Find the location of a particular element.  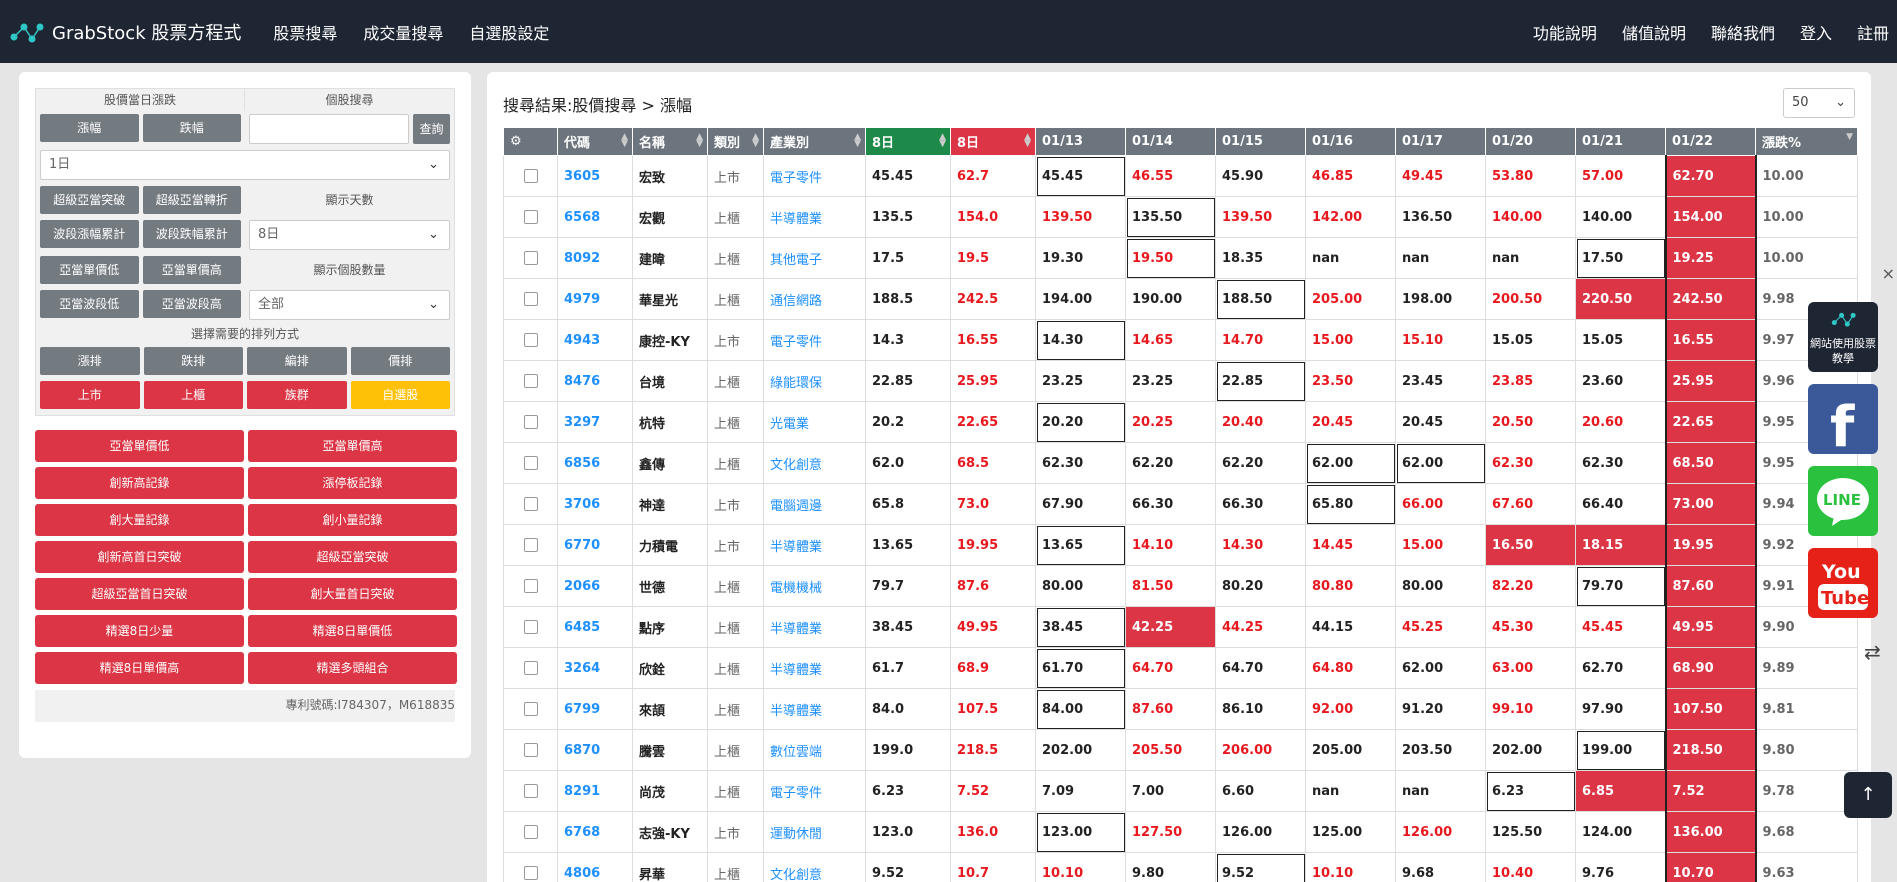

swap-icon: ⇄ is located at coordinates (1872, 652).